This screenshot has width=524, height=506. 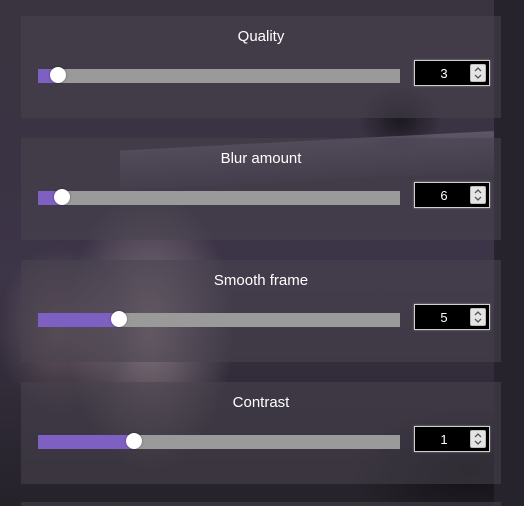 I want to click on contrast-slider, so click(x=219, y=441).